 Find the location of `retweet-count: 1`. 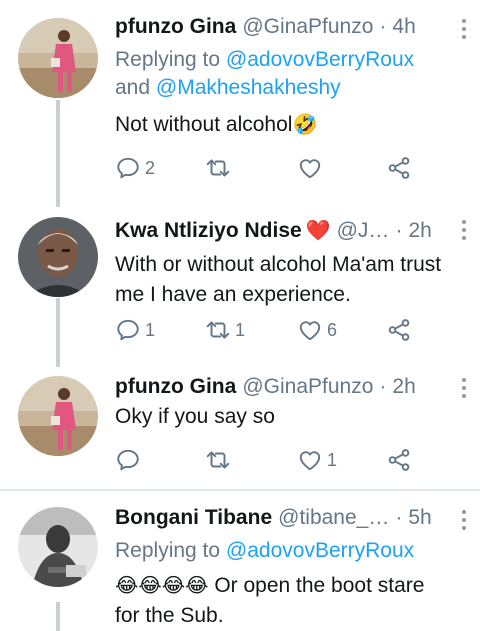

retweet-count: 1 is located at coordinates (240, 329).